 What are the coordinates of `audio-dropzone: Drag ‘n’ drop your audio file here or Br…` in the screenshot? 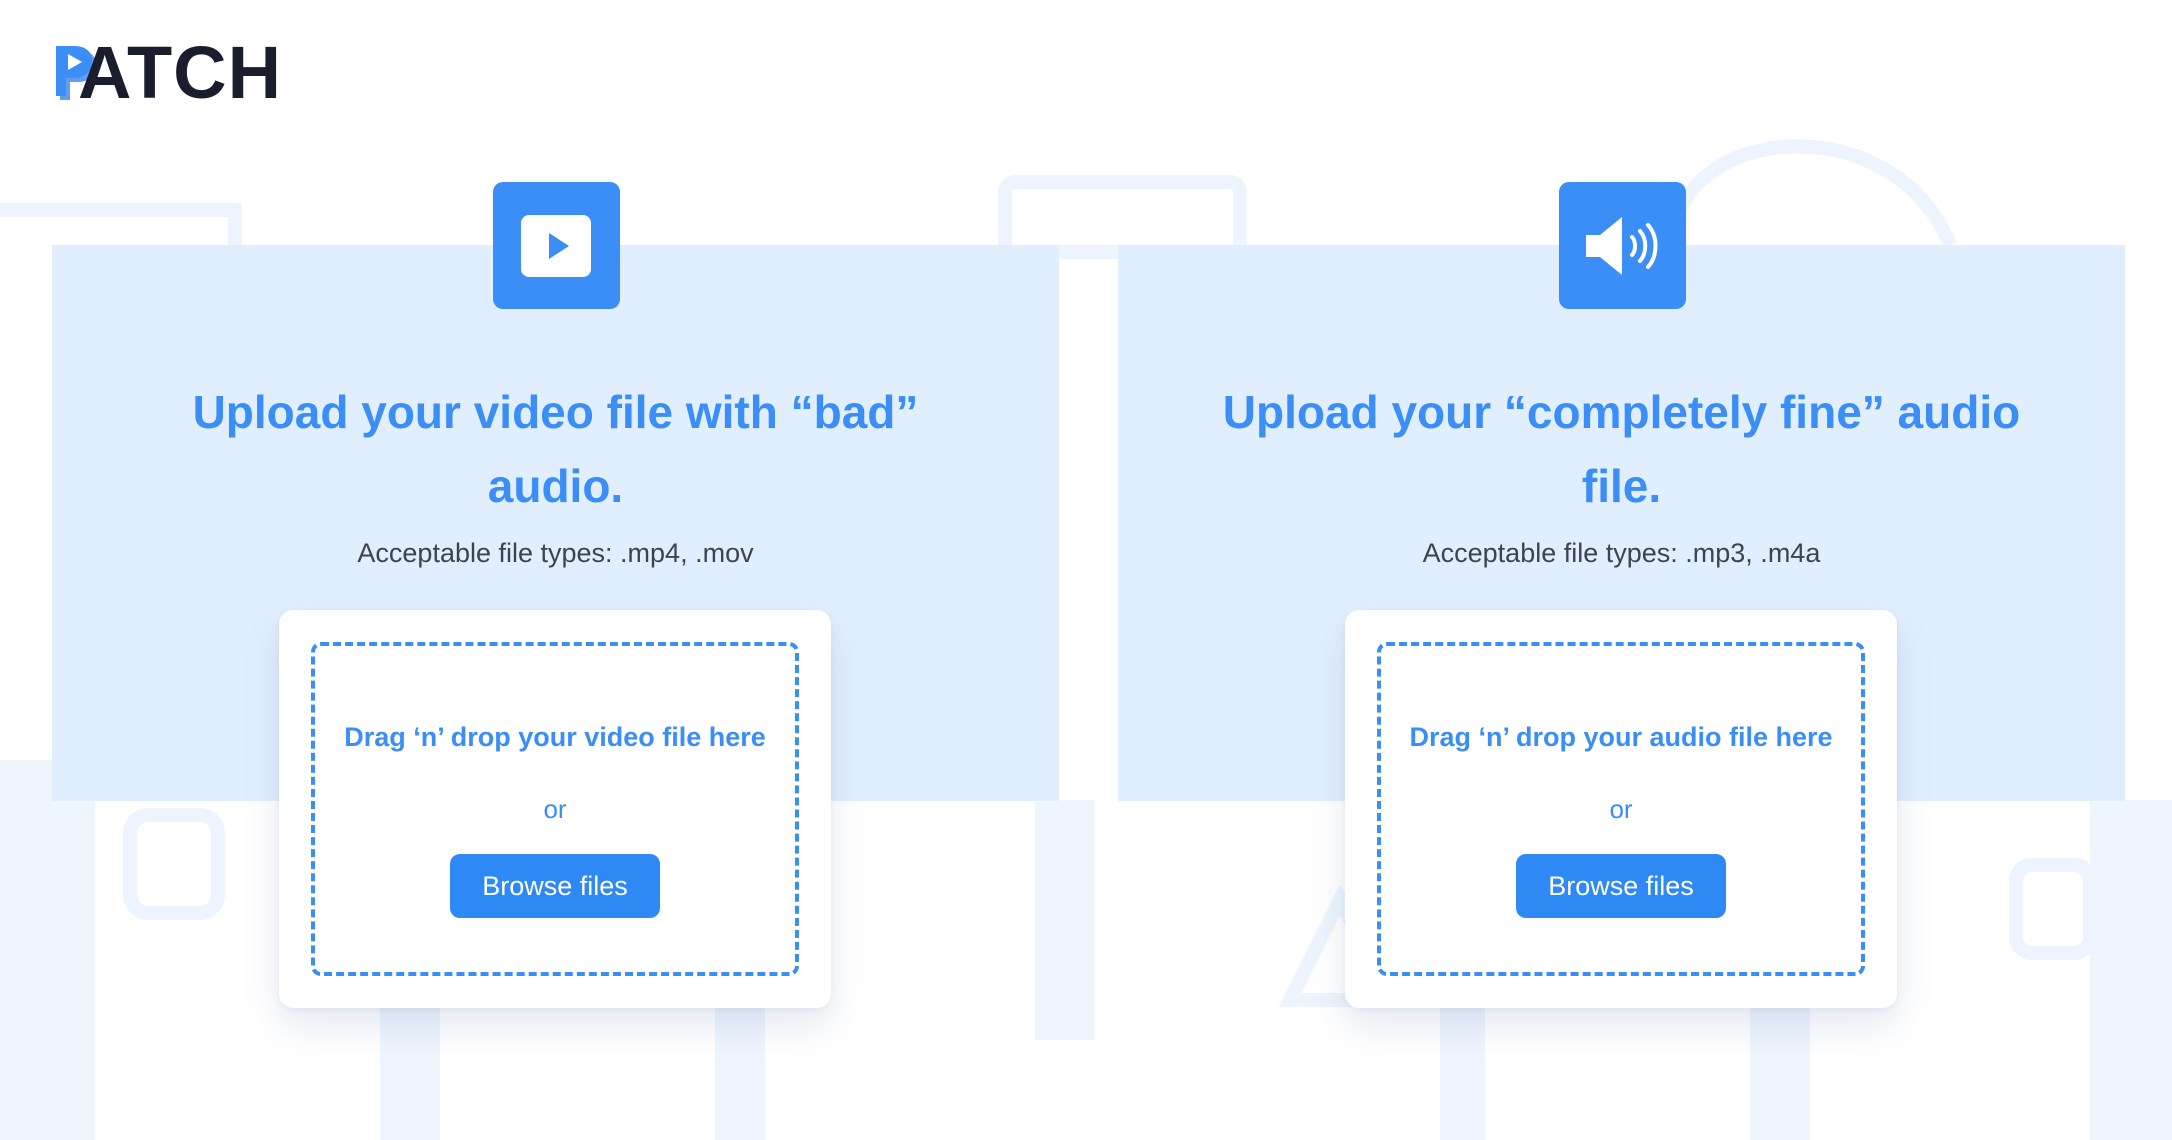 It's located at (1621, 809).